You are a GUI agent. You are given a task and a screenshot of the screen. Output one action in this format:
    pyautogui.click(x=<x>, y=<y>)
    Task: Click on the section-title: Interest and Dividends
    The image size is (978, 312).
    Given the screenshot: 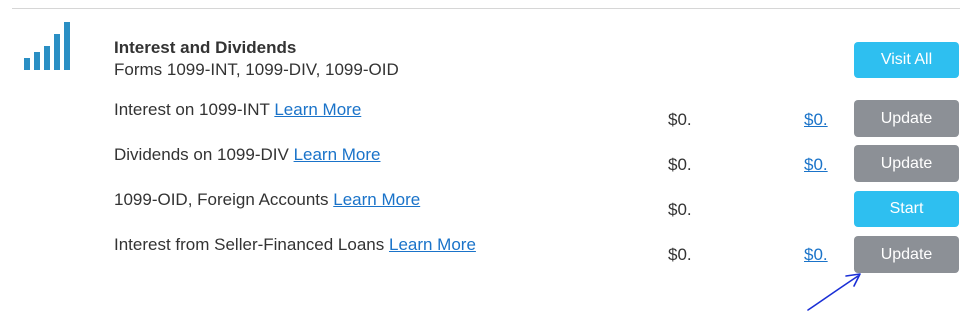 What is the action you would take?
    pyautogui.click(x=205, y=47)
    